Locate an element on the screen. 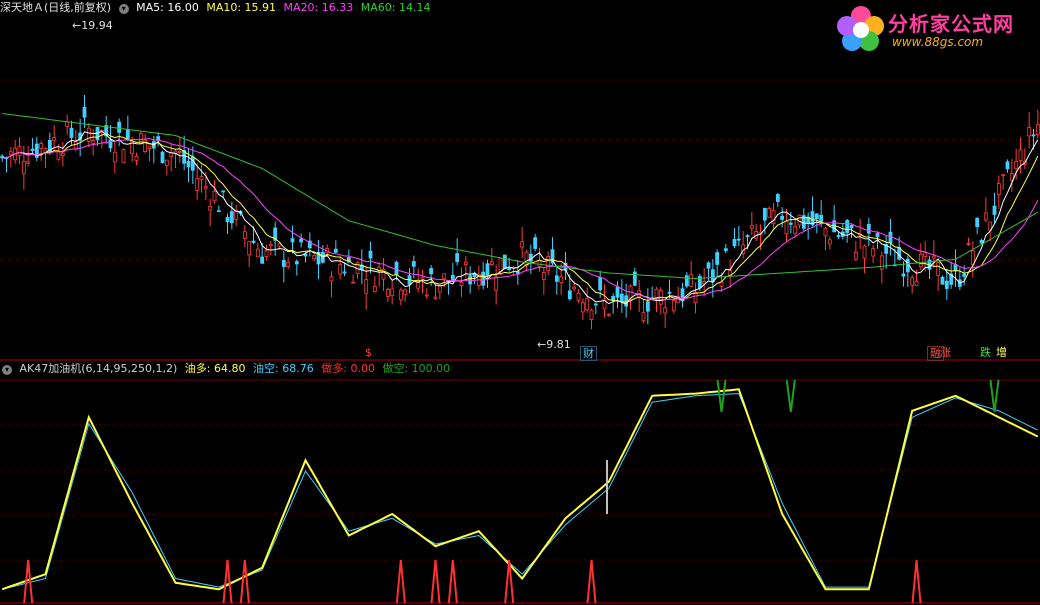  you-duo-value: 64.80 is located at coordinates (230, 368).